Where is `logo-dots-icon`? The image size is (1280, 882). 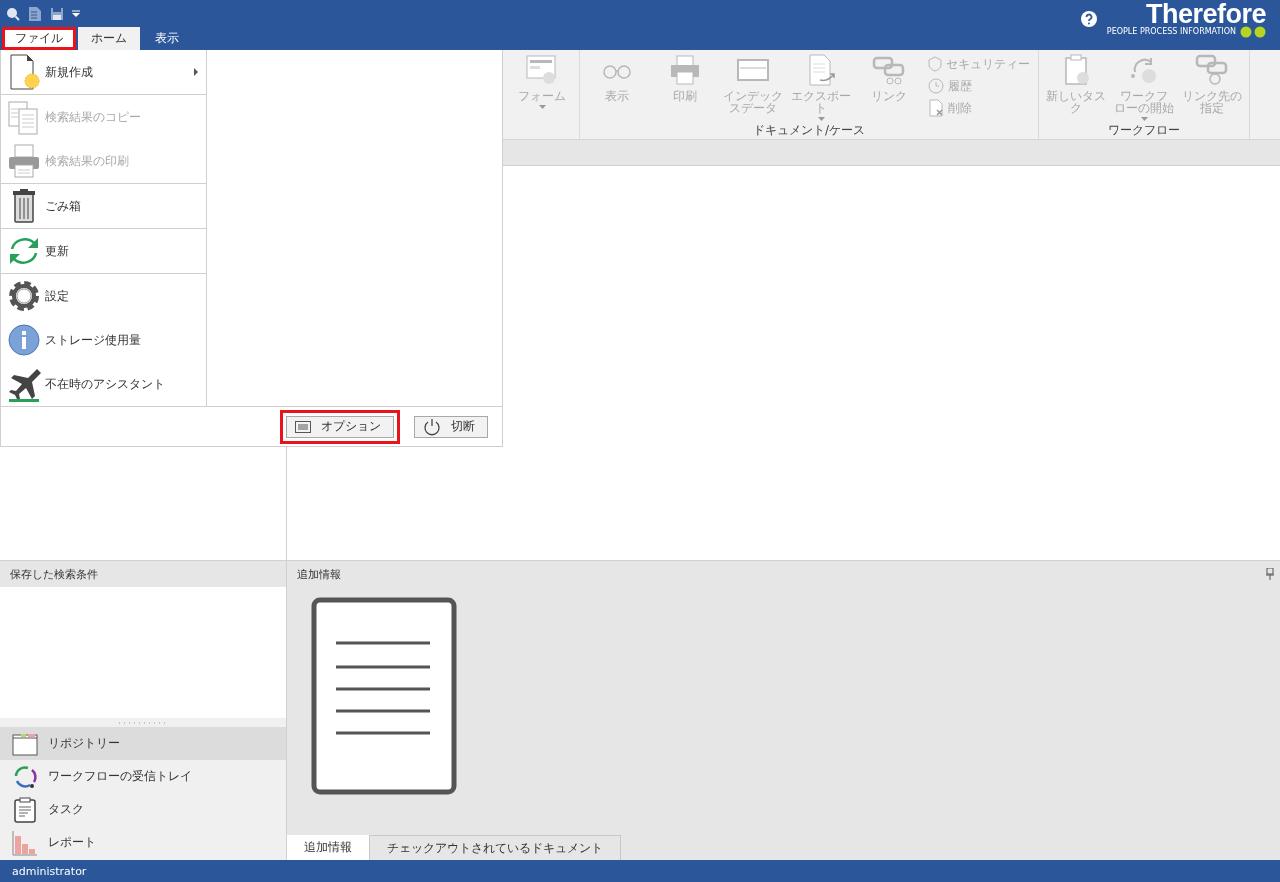
logo-dots-icon is located at coordinates (1253, 32).